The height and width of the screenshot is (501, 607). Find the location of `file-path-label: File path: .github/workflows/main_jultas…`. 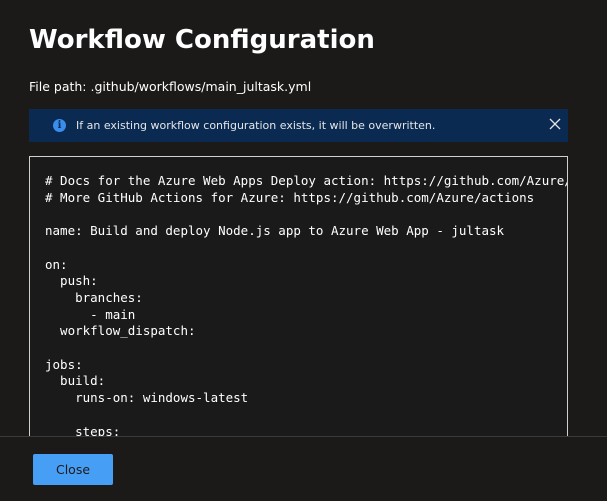

file-path-label: File path: .github/workflows/main_jultas… is located at coordinates (170, 86).